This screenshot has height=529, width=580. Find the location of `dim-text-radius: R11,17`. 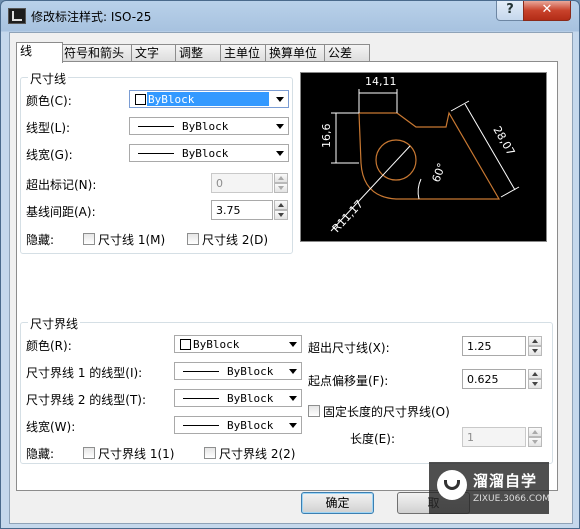

dim-text-radius: R11,17 is located at coordinates (348, 216).